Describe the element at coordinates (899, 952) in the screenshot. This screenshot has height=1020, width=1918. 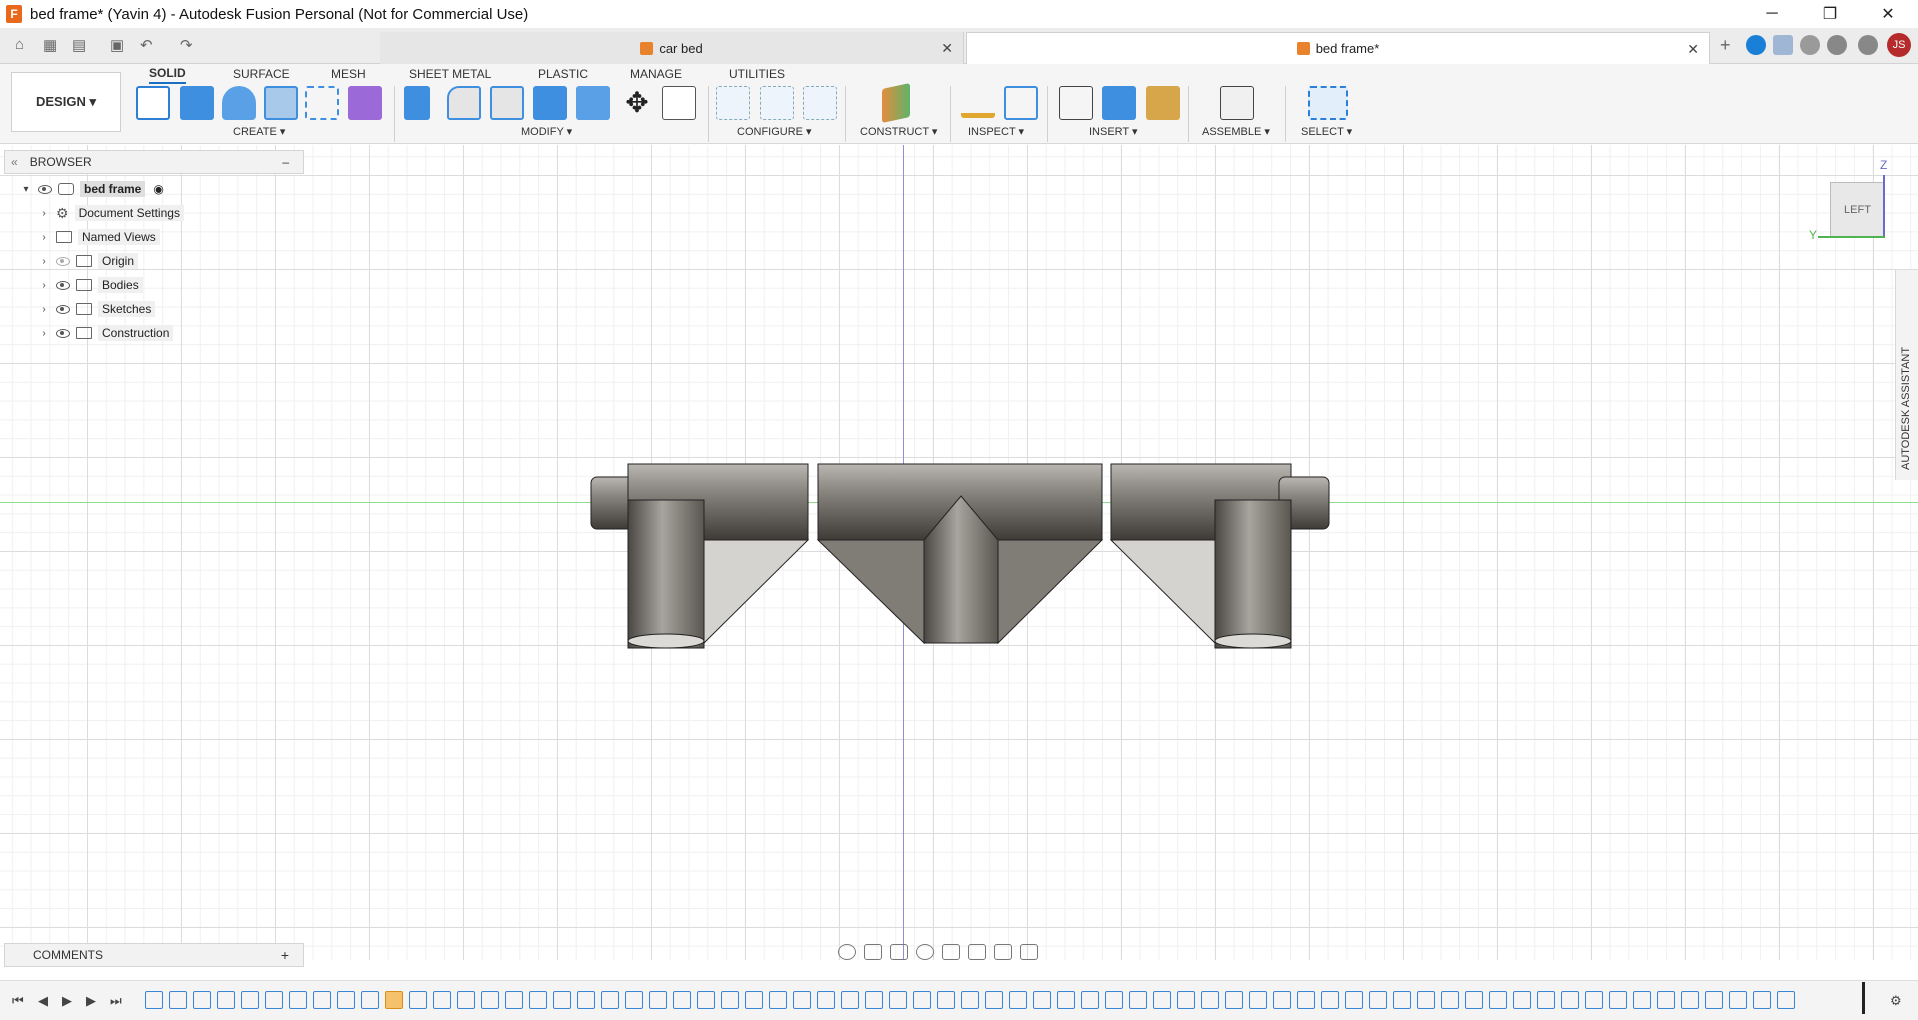
I see `pan-hand-icon` at that location.